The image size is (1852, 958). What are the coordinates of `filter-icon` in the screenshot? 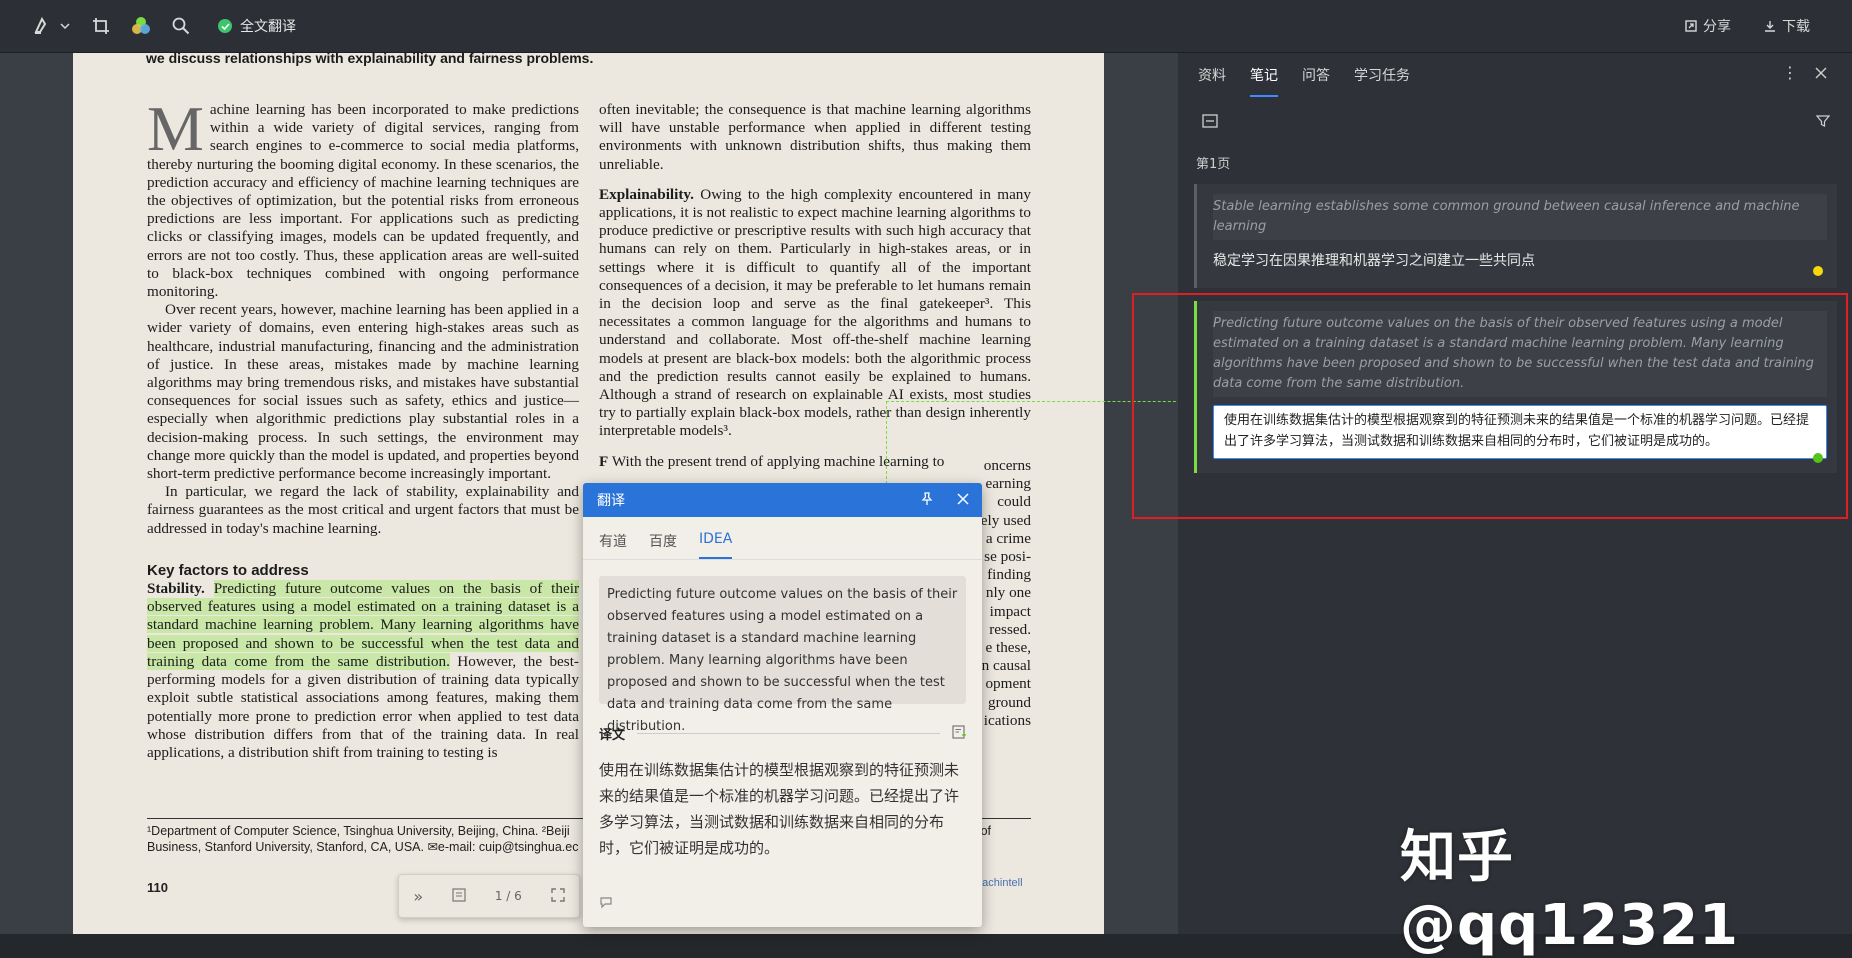 It's located at (1823, 122).